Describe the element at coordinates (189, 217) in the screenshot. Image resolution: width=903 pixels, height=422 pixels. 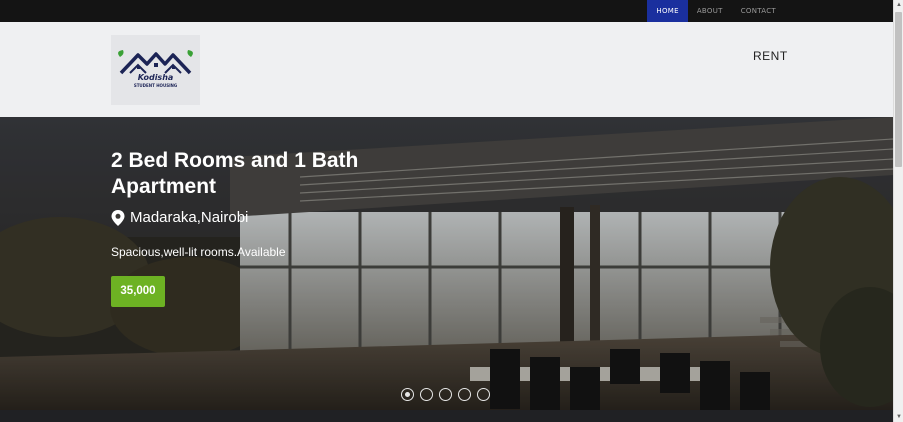
I see `location-label: Madaraka,Nairobi` at that location.